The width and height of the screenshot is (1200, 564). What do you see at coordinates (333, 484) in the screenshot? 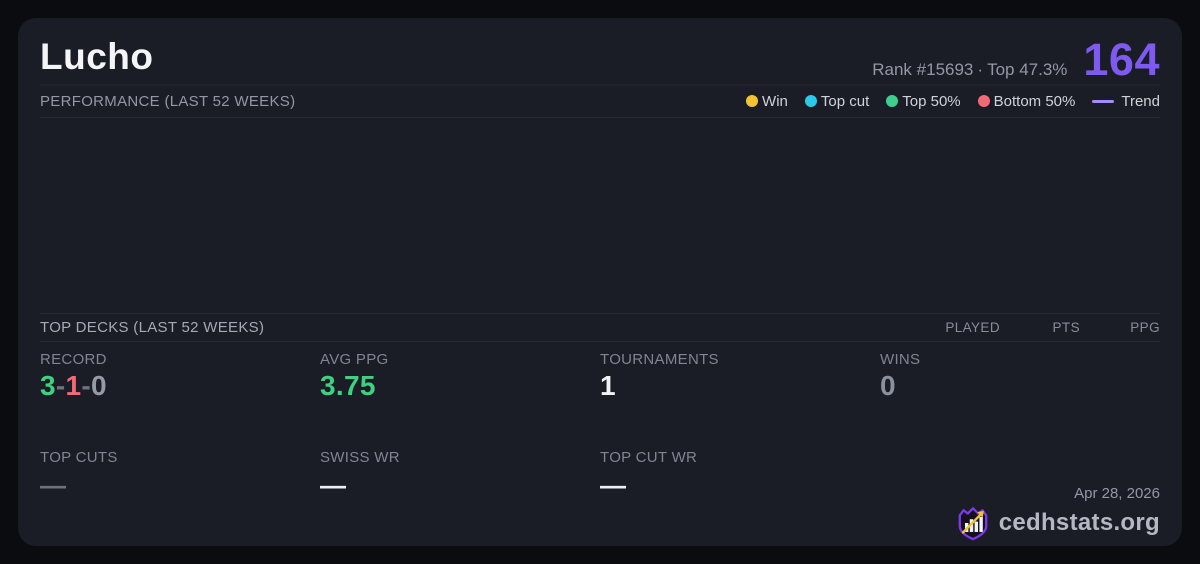
I see `swiss-wr-value: —` at bounding box center [333, 484].